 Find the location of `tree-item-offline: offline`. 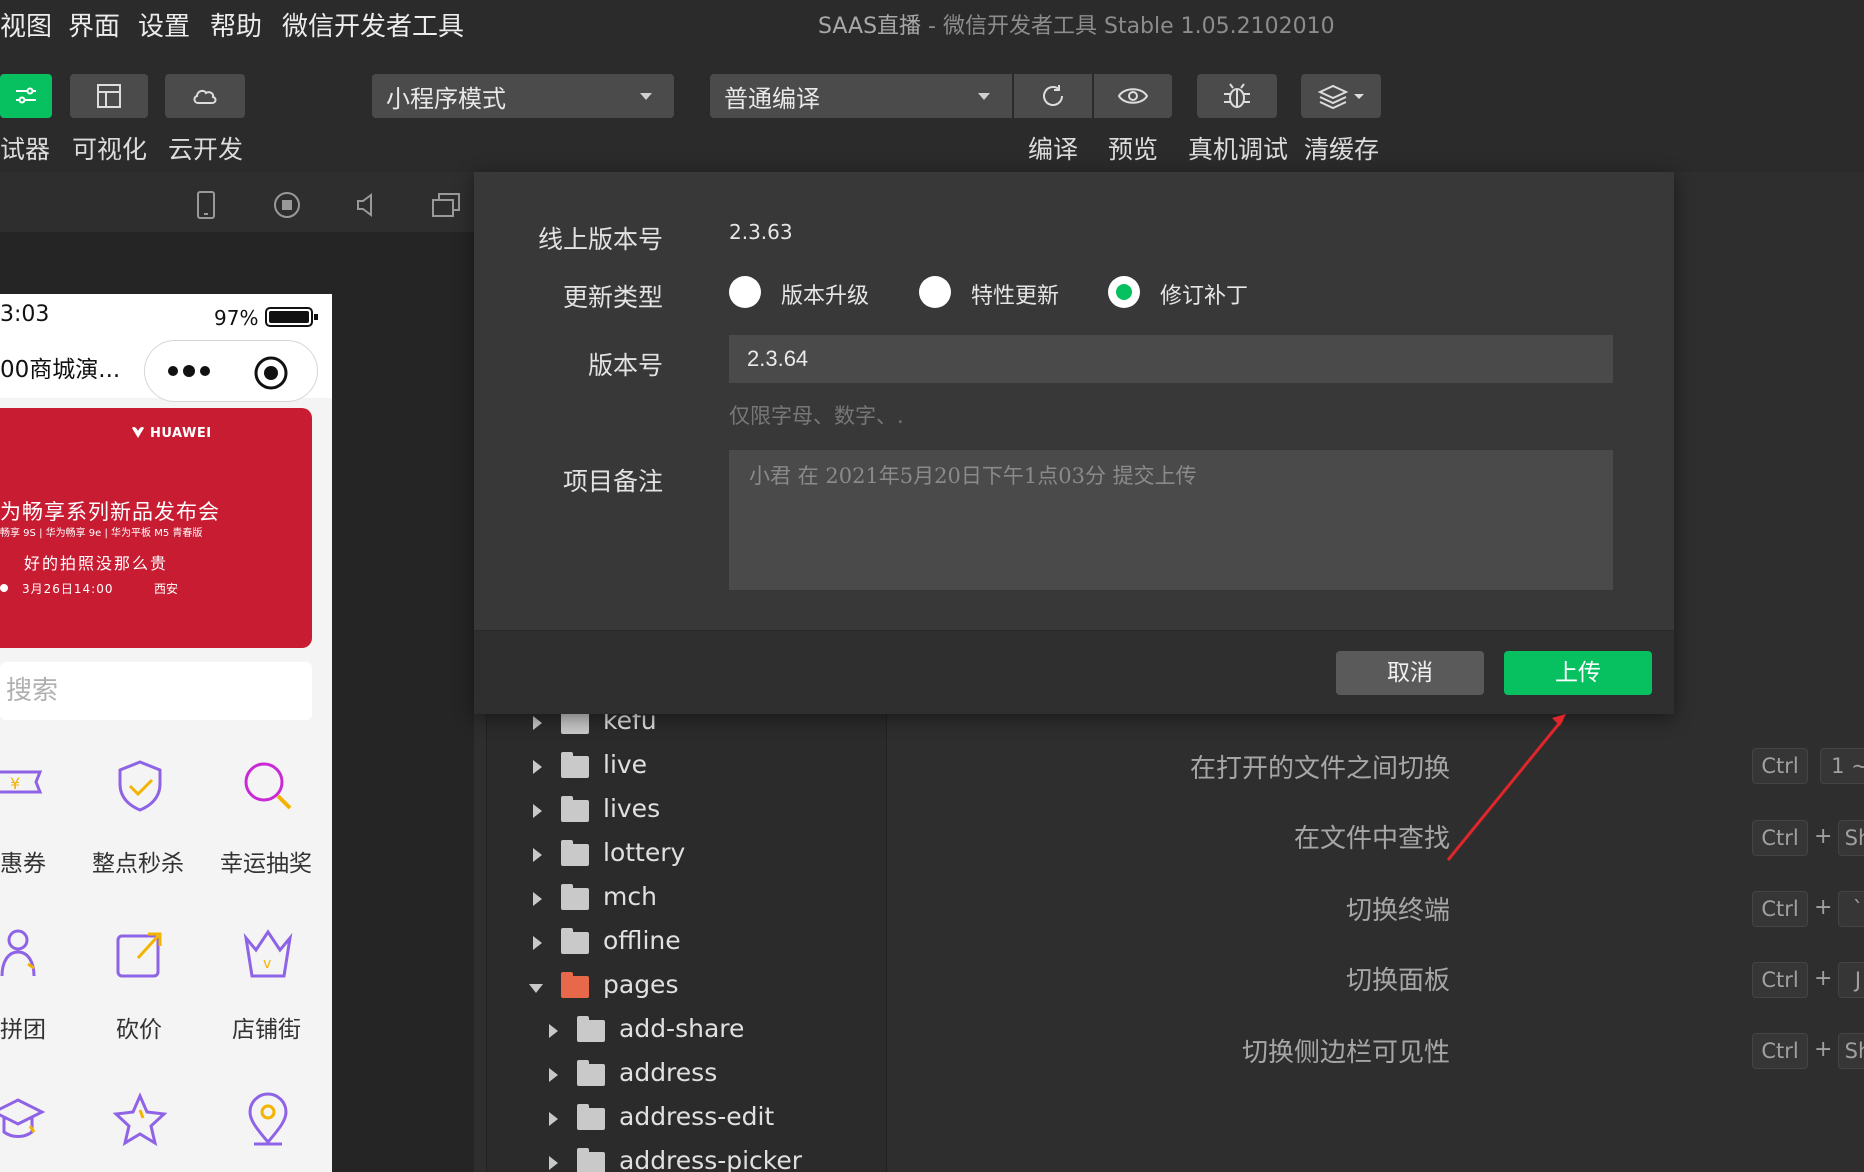

tree-item-offline: offline is located at coordinates (687, 944).